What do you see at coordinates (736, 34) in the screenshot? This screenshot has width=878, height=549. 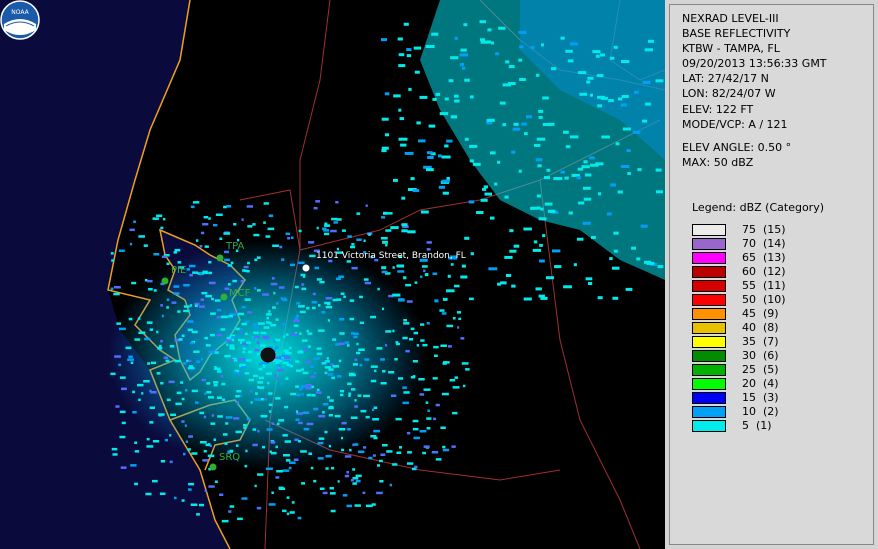 I see `product-type: BASE REFLECTIVITY` at bounding box center [736, 34].